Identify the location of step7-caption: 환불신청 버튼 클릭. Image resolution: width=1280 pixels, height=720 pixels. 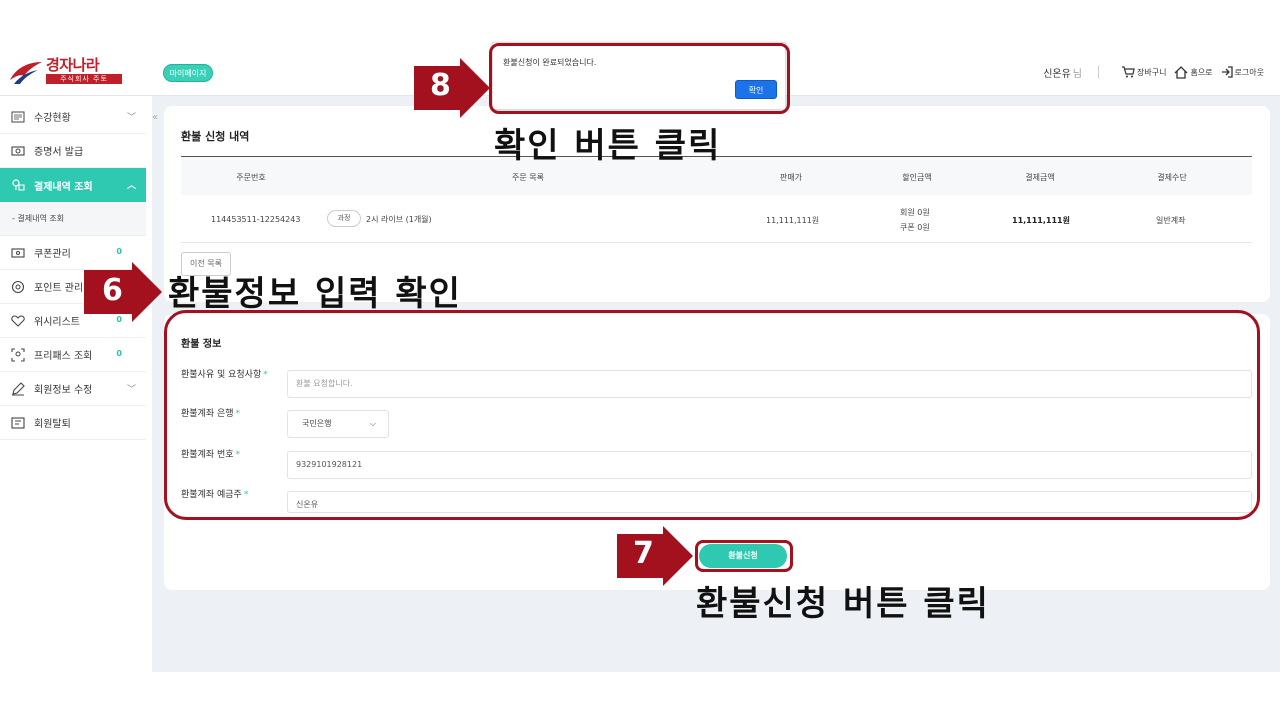
(843, 604).